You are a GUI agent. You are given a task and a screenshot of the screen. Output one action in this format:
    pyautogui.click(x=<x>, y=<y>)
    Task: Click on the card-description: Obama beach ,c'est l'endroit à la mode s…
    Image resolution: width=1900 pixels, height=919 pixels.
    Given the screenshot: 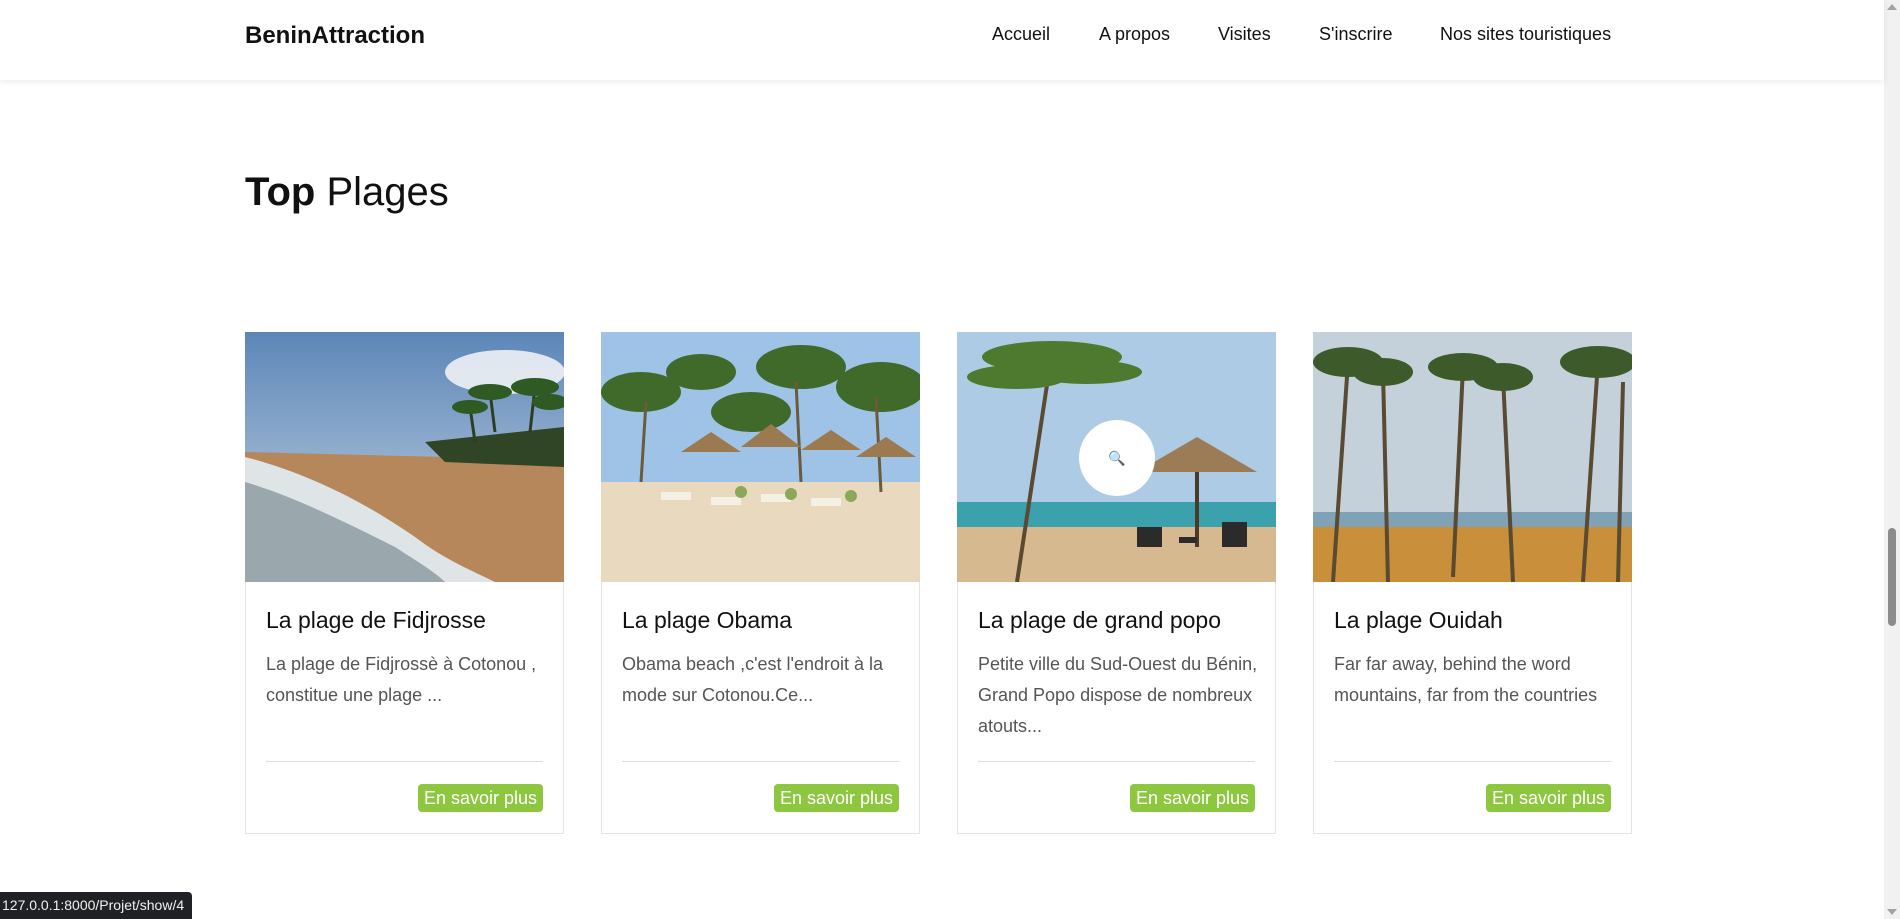 What is the action you would take?
    pyautogui.click(x=753, y=679)
    